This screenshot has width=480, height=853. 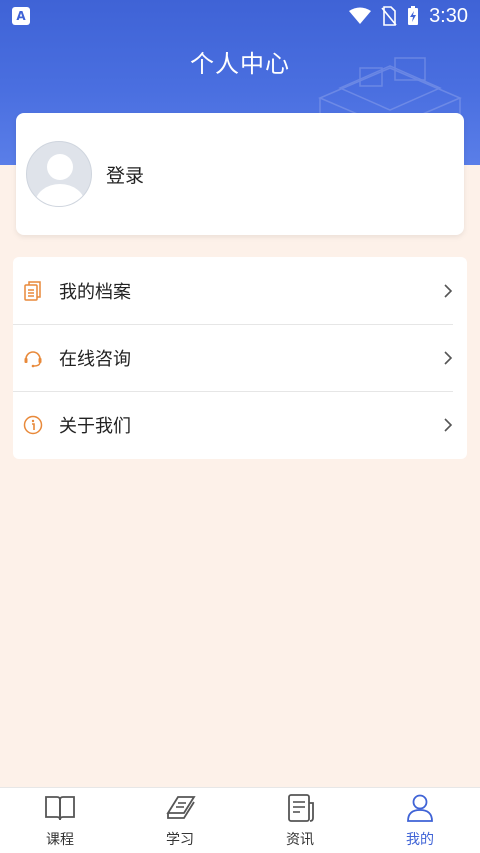 What do you see at coordinates (60, 807) in the screenshot?
I see `open-book-icon` at bounding box center [60, 807].